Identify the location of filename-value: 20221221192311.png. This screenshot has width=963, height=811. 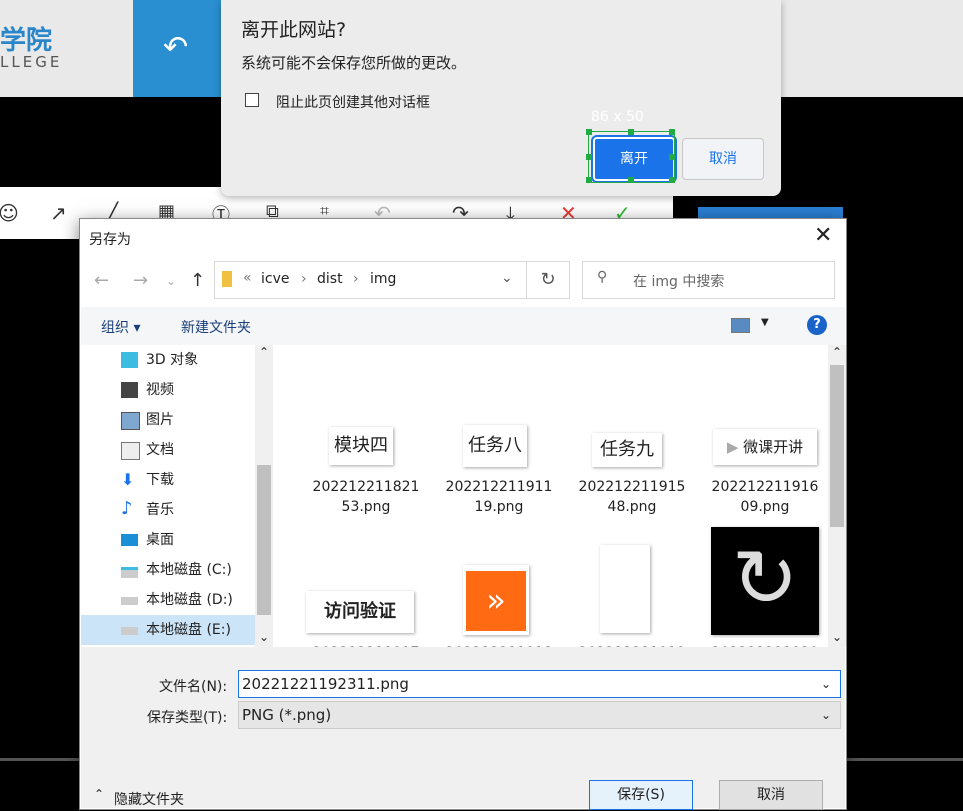
(325, 684).